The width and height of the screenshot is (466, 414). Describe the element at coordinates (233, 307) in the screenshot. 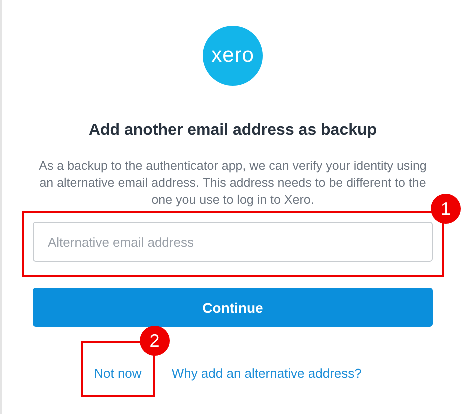

I see `continue-button: Continue` at that location.